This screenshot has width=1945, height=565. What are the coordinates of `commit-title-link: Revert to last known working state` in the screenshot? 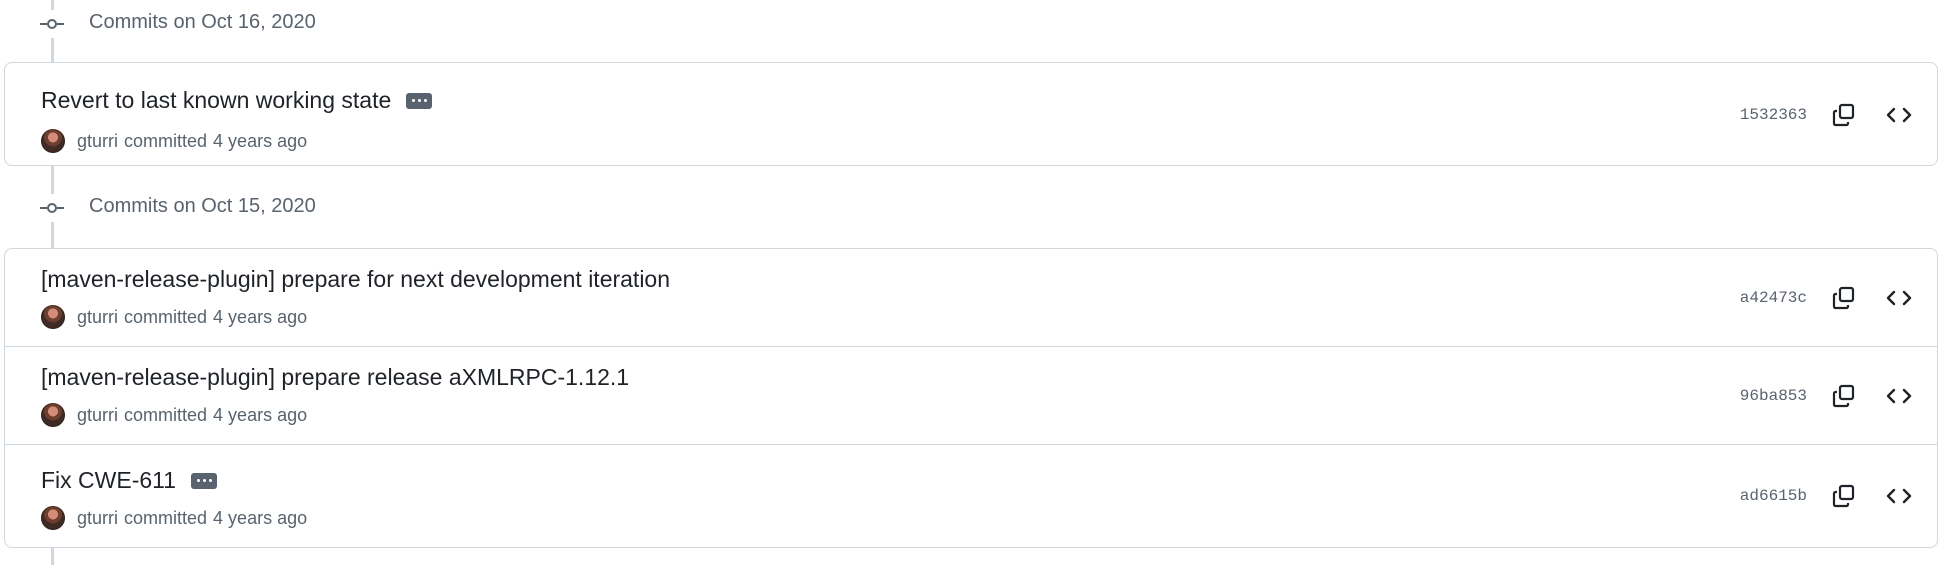 It's located at (216, 100).